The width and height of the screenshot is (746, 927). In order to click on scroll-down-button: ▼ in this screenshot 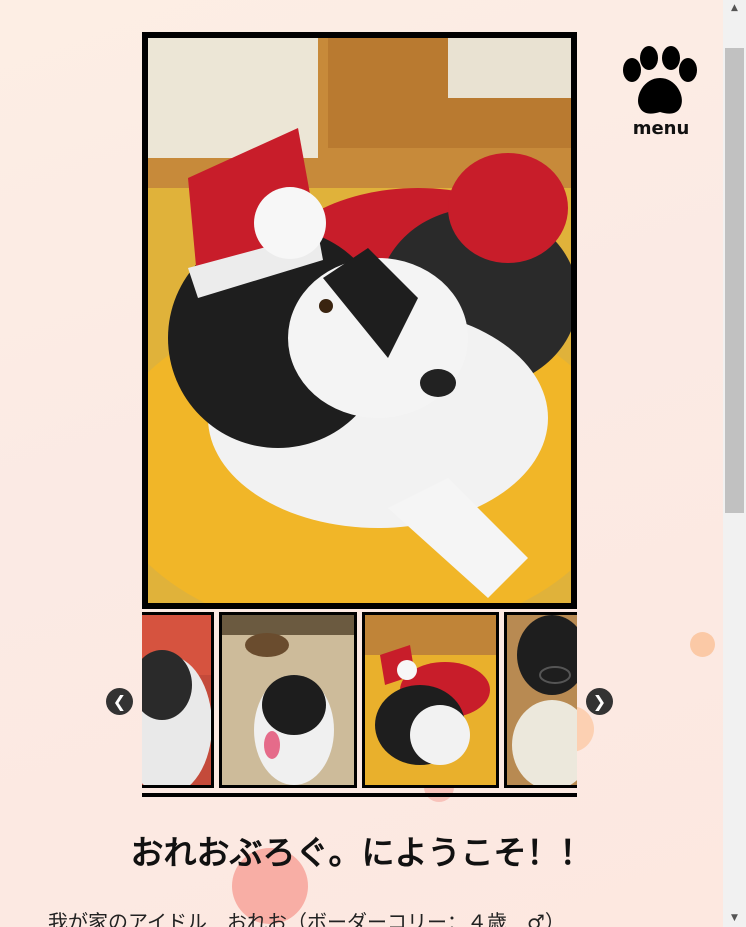, I will do `click(734, 918)`.